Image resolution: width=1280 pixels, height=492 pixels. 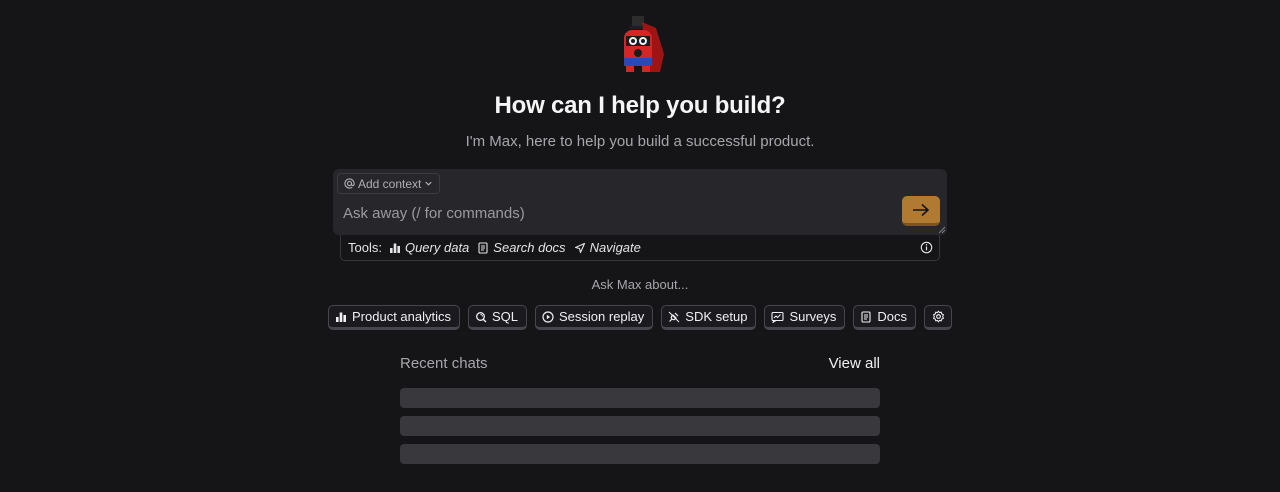 I want to click on tool-search-docs: Search docs, so click(x=521, y=247).